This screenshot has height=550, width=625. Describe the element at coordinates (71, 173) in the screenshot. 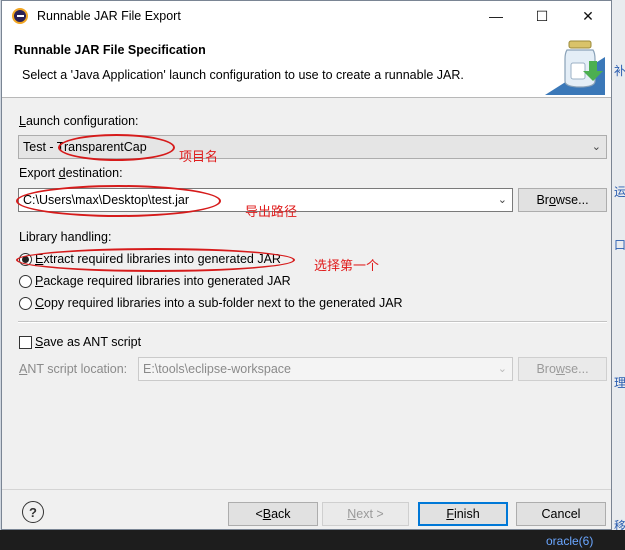

I see `export-destination-label: Export destination:` at that location.